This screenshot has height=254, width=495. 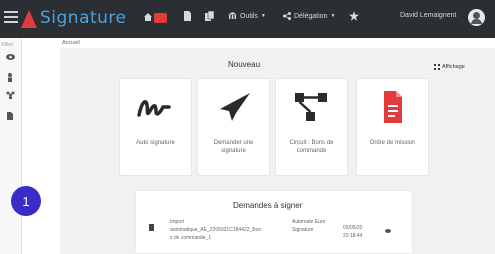 I want to click on section-title: Nouveau, so click(x=244, y=64).